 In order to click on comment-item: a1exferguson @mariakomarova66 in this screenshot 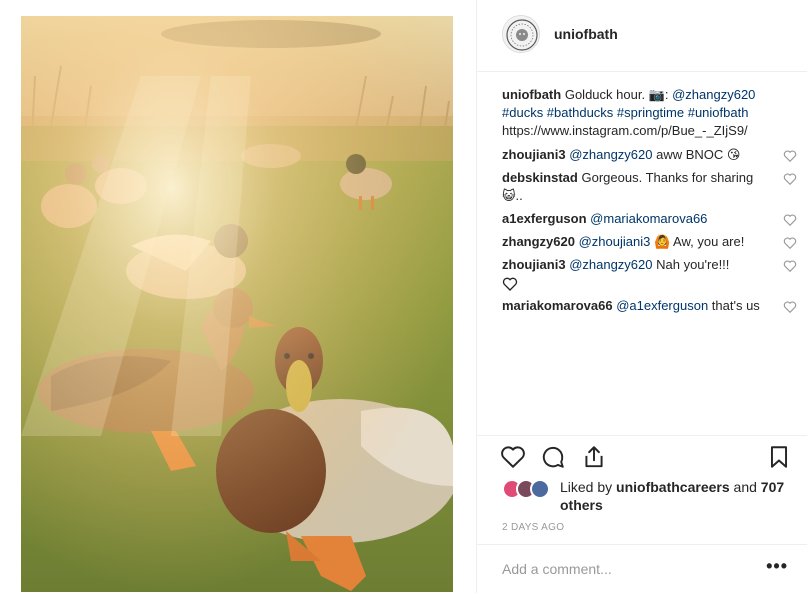, I will do `click(649, 219)`.